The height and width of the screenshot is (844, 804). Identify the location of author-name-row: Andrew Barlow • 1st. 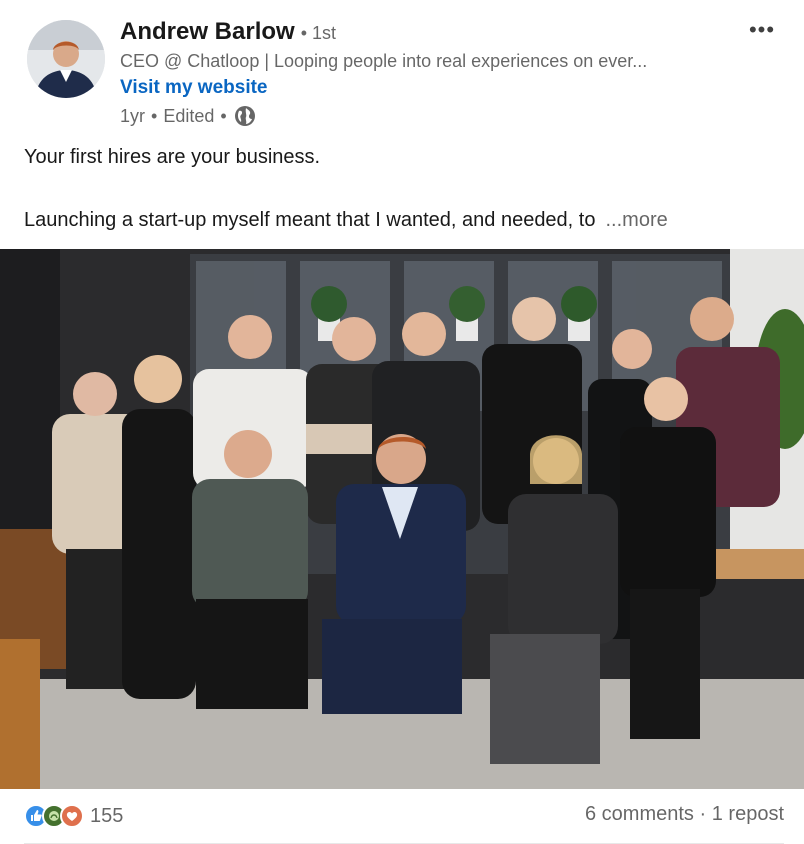
(228, 32).